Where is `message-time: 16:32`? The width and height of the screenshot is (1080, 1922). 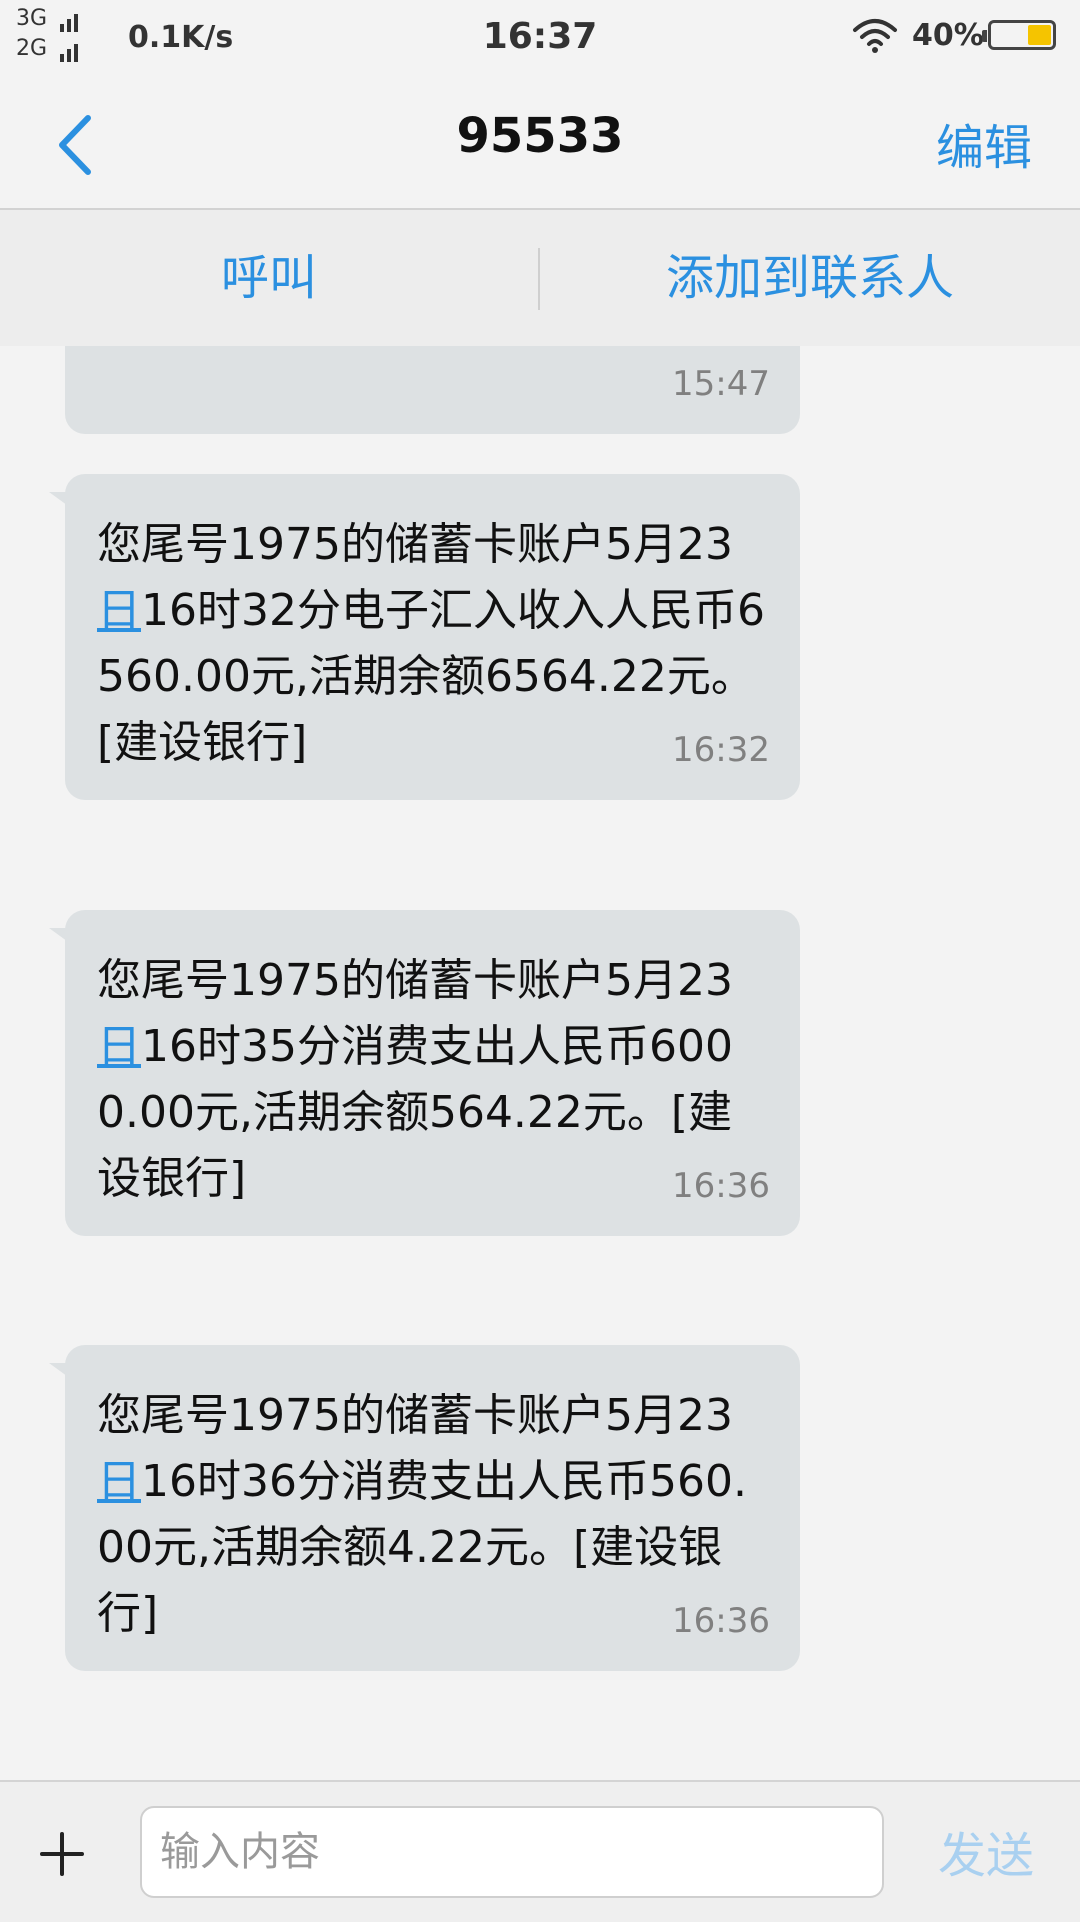
message-time: 16:32 is located at coordinates (721, 750).